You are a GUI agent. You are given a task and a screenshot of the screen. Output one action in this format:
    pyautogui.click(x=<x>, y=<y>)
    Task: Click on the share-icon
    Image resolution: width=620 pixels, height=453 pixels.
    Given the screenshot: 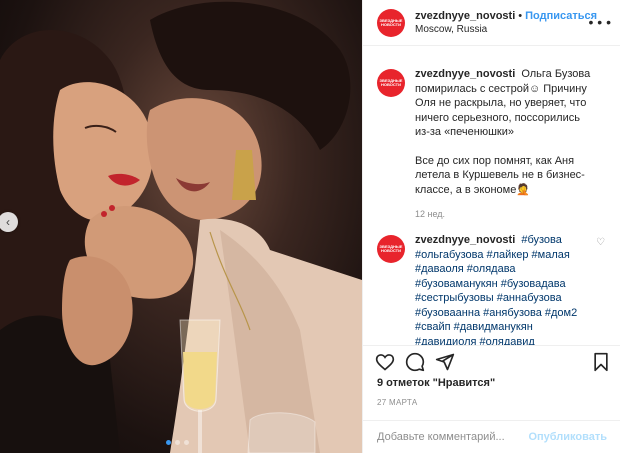 What is the action you would take?
    pyautogui.click(x=445, y=362)
    